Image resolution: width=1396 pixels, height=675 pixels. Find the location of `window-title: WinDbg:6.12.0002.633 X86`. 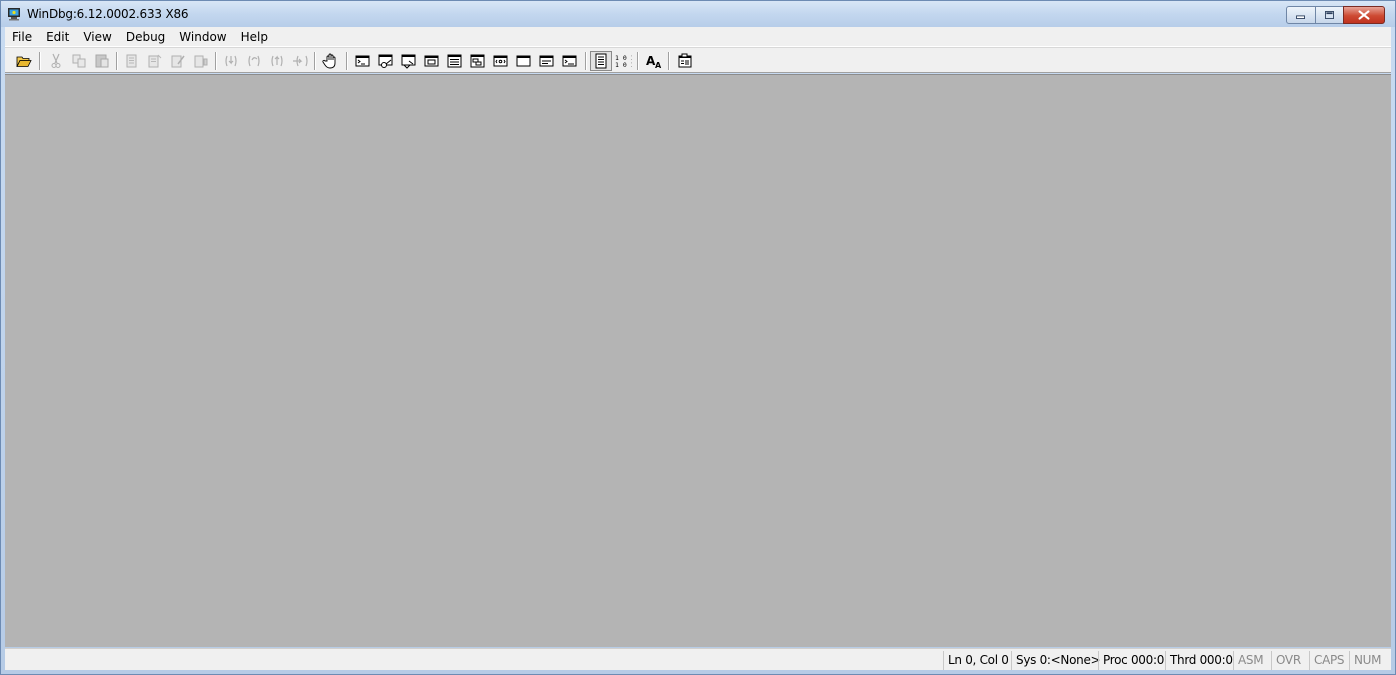

window-title: WinDbg:6.12.0002.633 X86 is located at coordinates (108, 14).